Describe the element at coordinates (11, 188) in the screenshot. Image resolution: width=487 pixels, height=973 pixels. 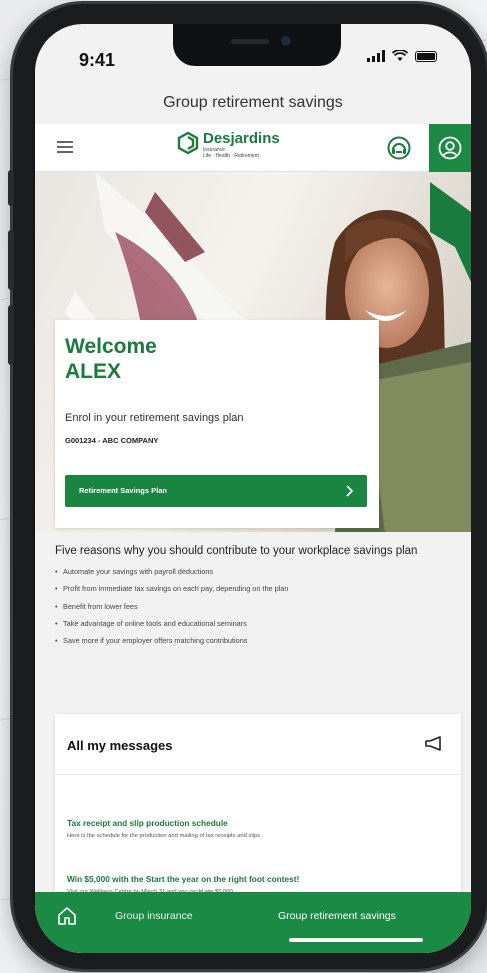
I see `mute-switch` at that location.